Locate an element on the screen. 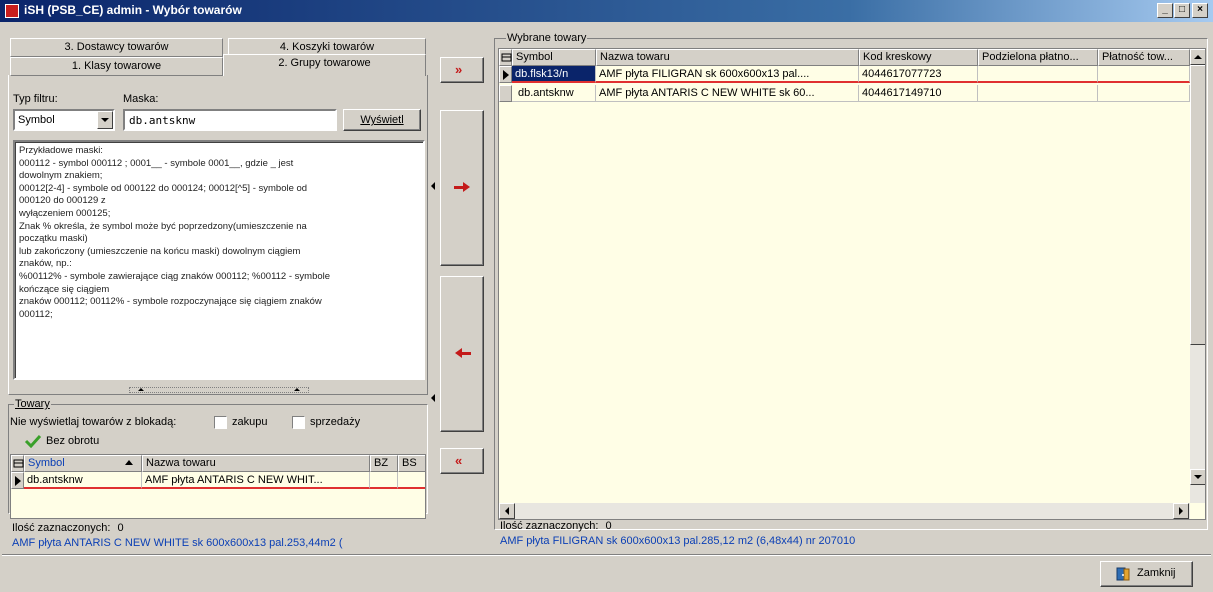  sprzedazy-checkbox is located at coordinates (298, 422).